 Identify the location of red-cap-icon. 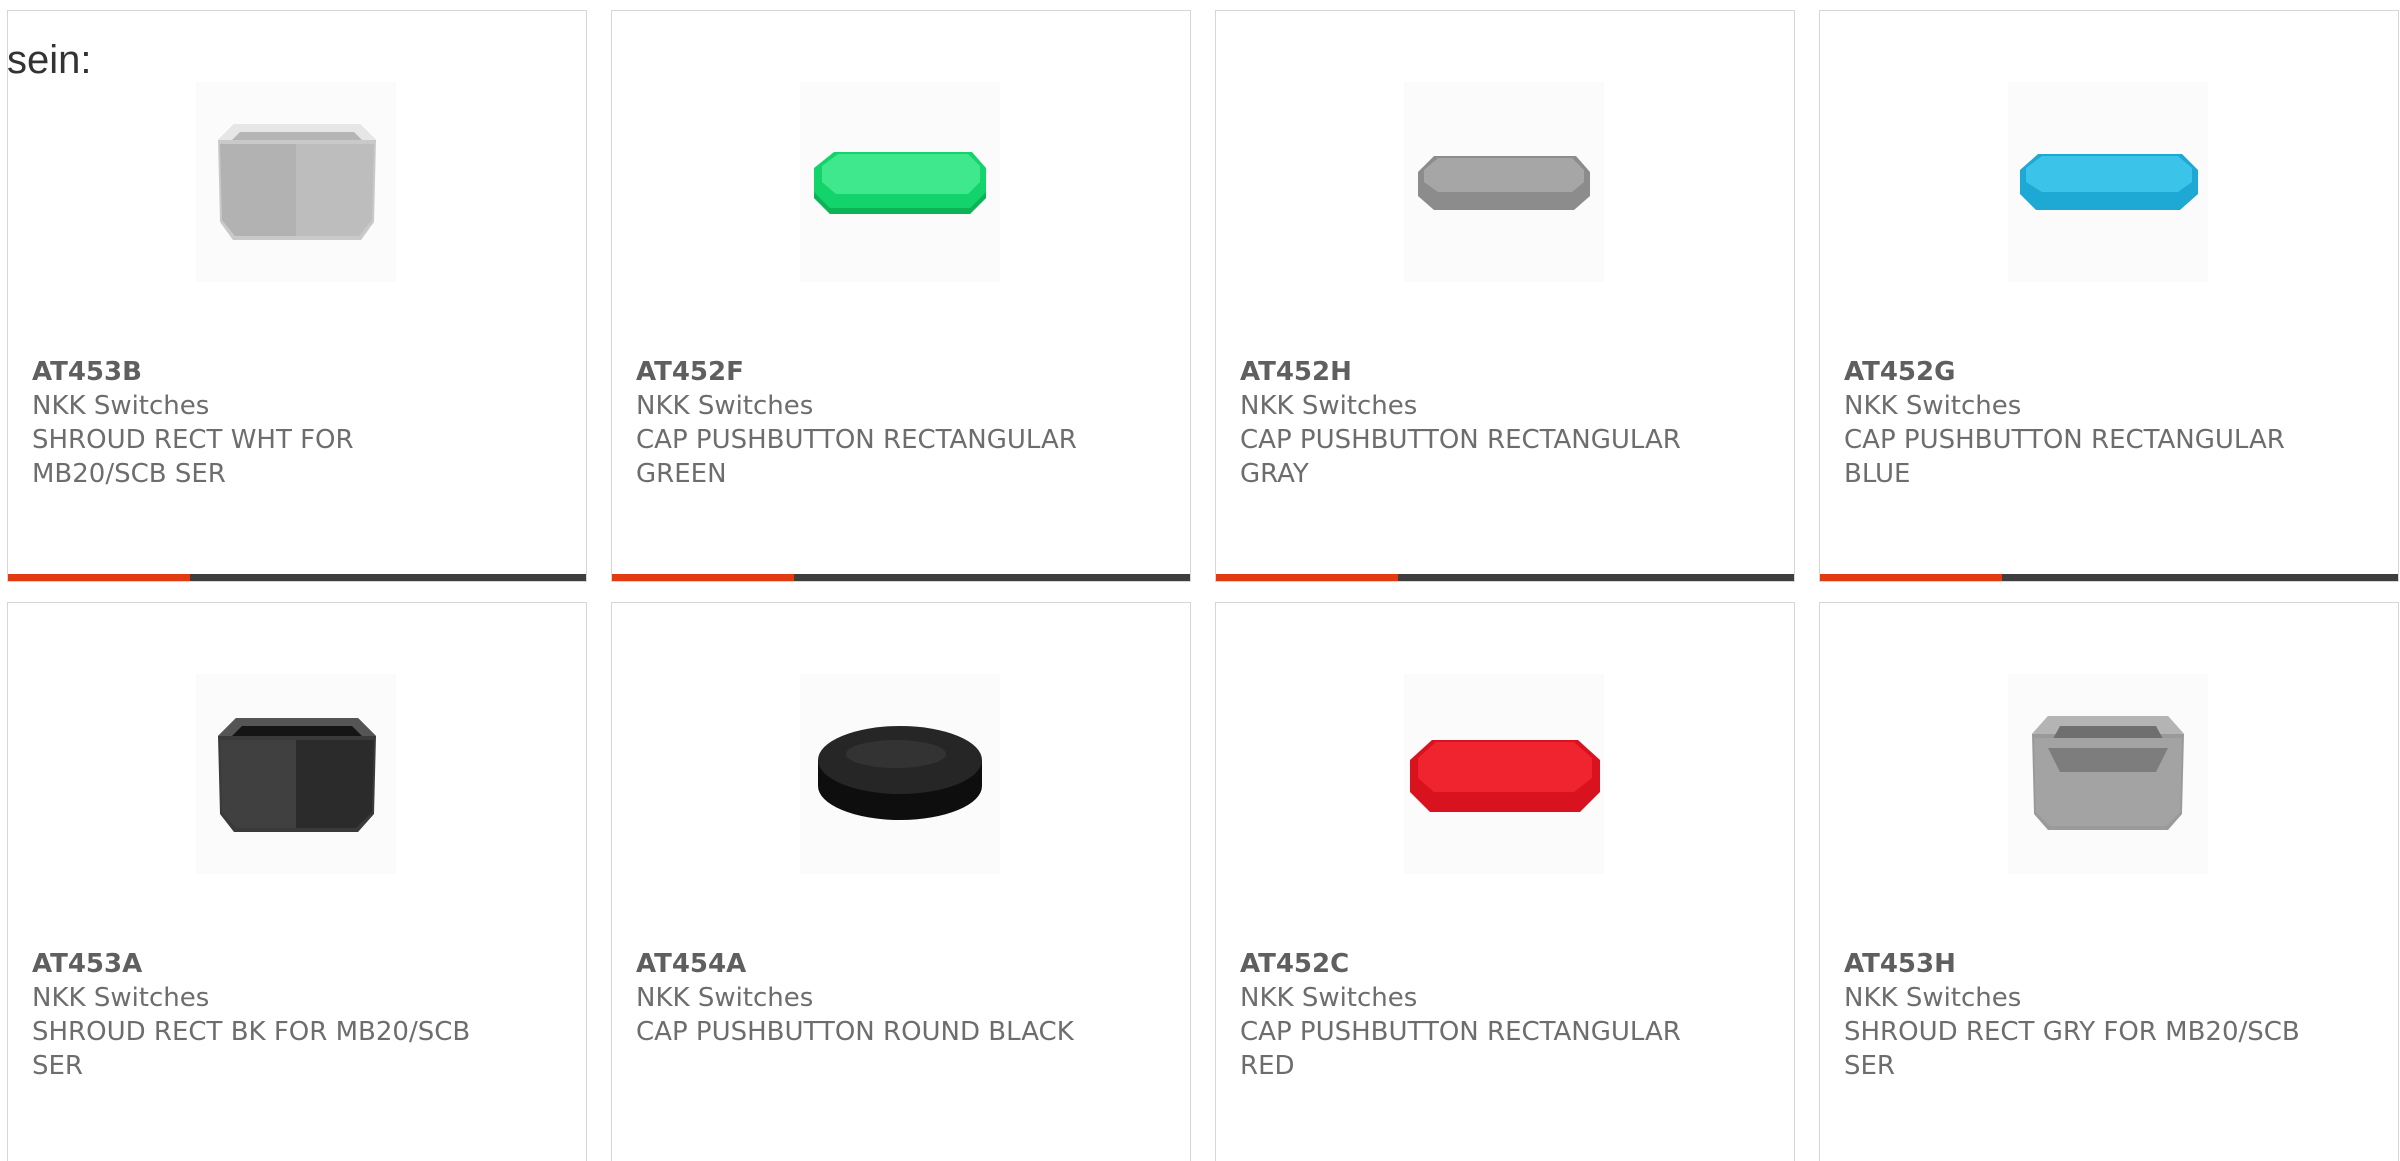
(1505, 776).